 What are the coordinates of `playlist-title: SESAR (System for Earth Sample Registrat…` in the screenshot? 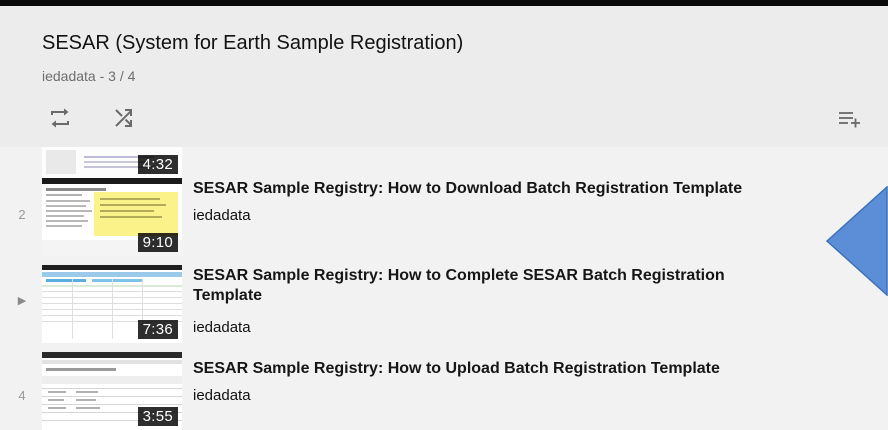 It's located at (252, 43).